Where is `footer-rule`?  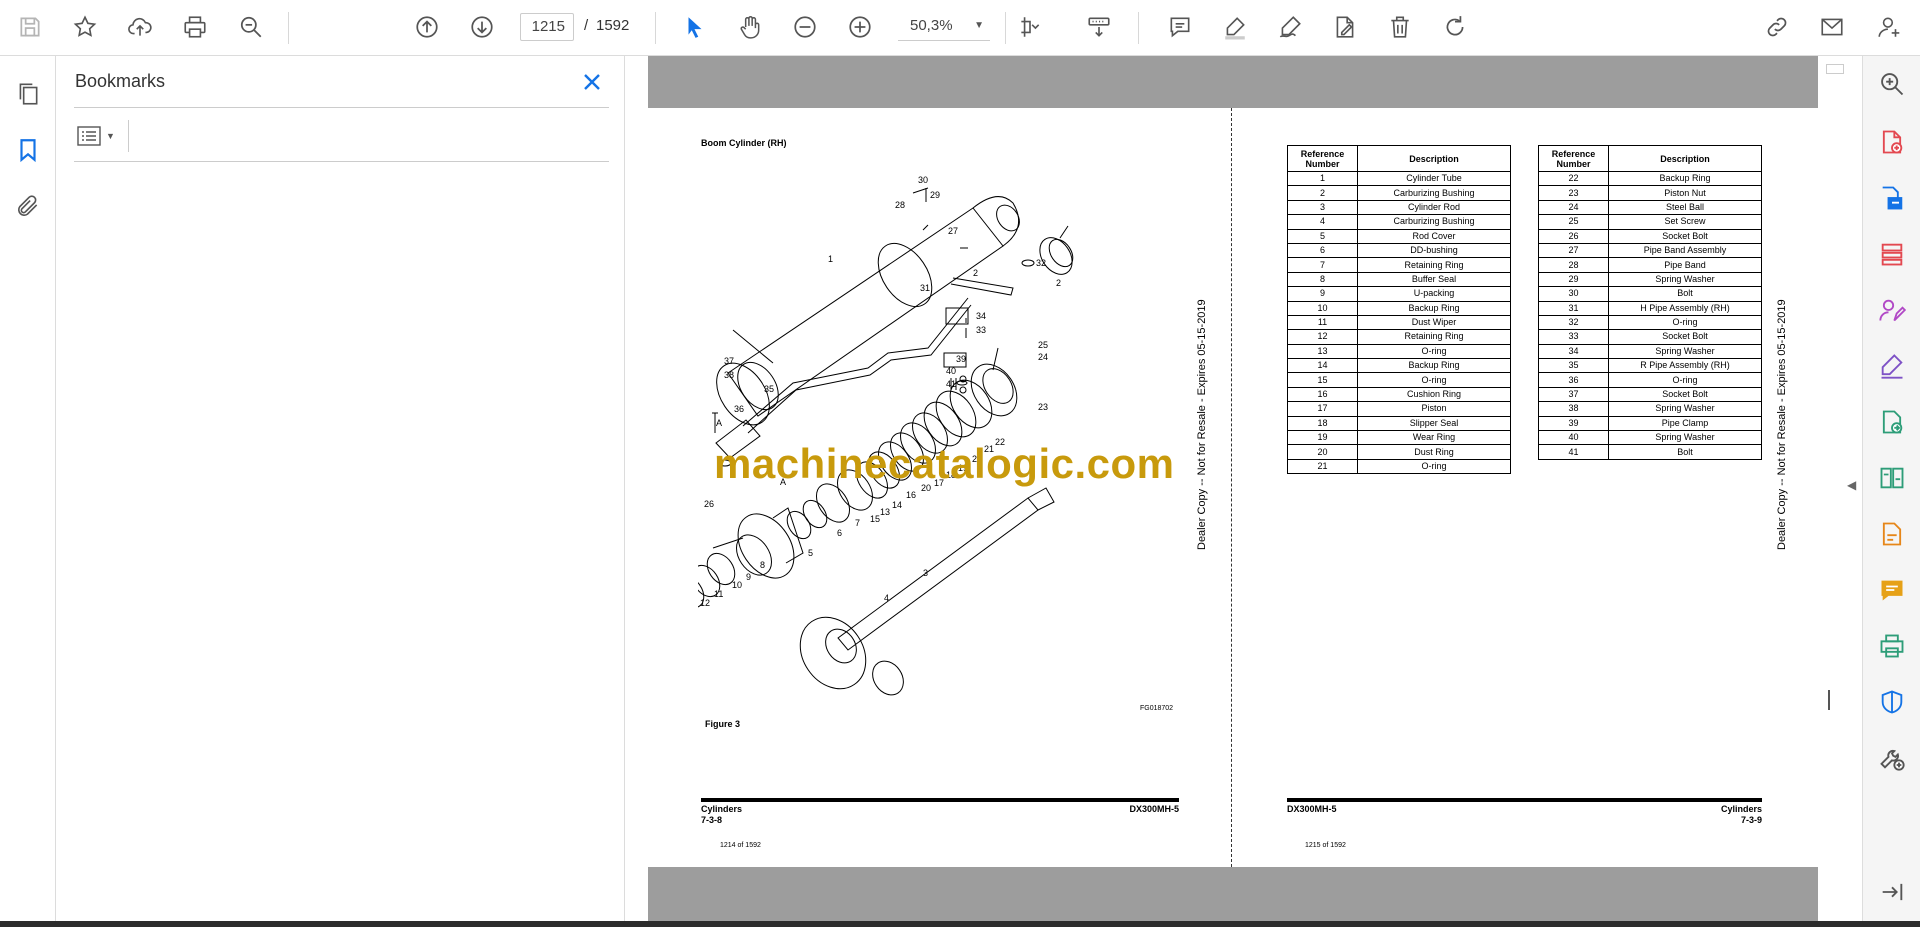
footer-rule is located at coordinates (940, 800).